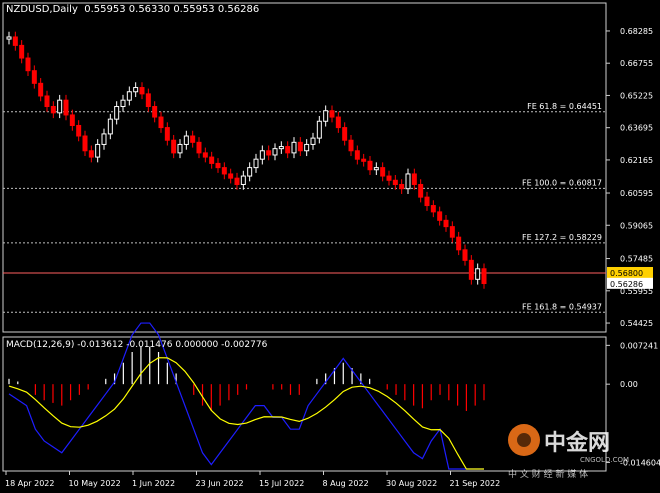 The width and height of the screenshot is (660, 493). I want to click on price-tick-label: 0.62165, so click(636, 160).